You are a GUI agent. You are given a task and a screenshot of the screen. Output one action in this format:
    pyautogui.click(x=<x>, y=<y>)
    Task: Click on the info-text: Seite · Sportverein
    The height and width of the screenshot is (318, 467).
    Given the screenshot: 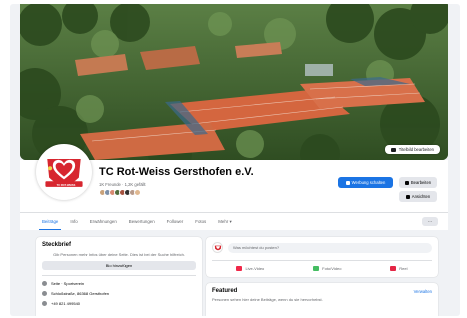 What is the action you would take?
    pyautogui.click(x=68, y=283)
    